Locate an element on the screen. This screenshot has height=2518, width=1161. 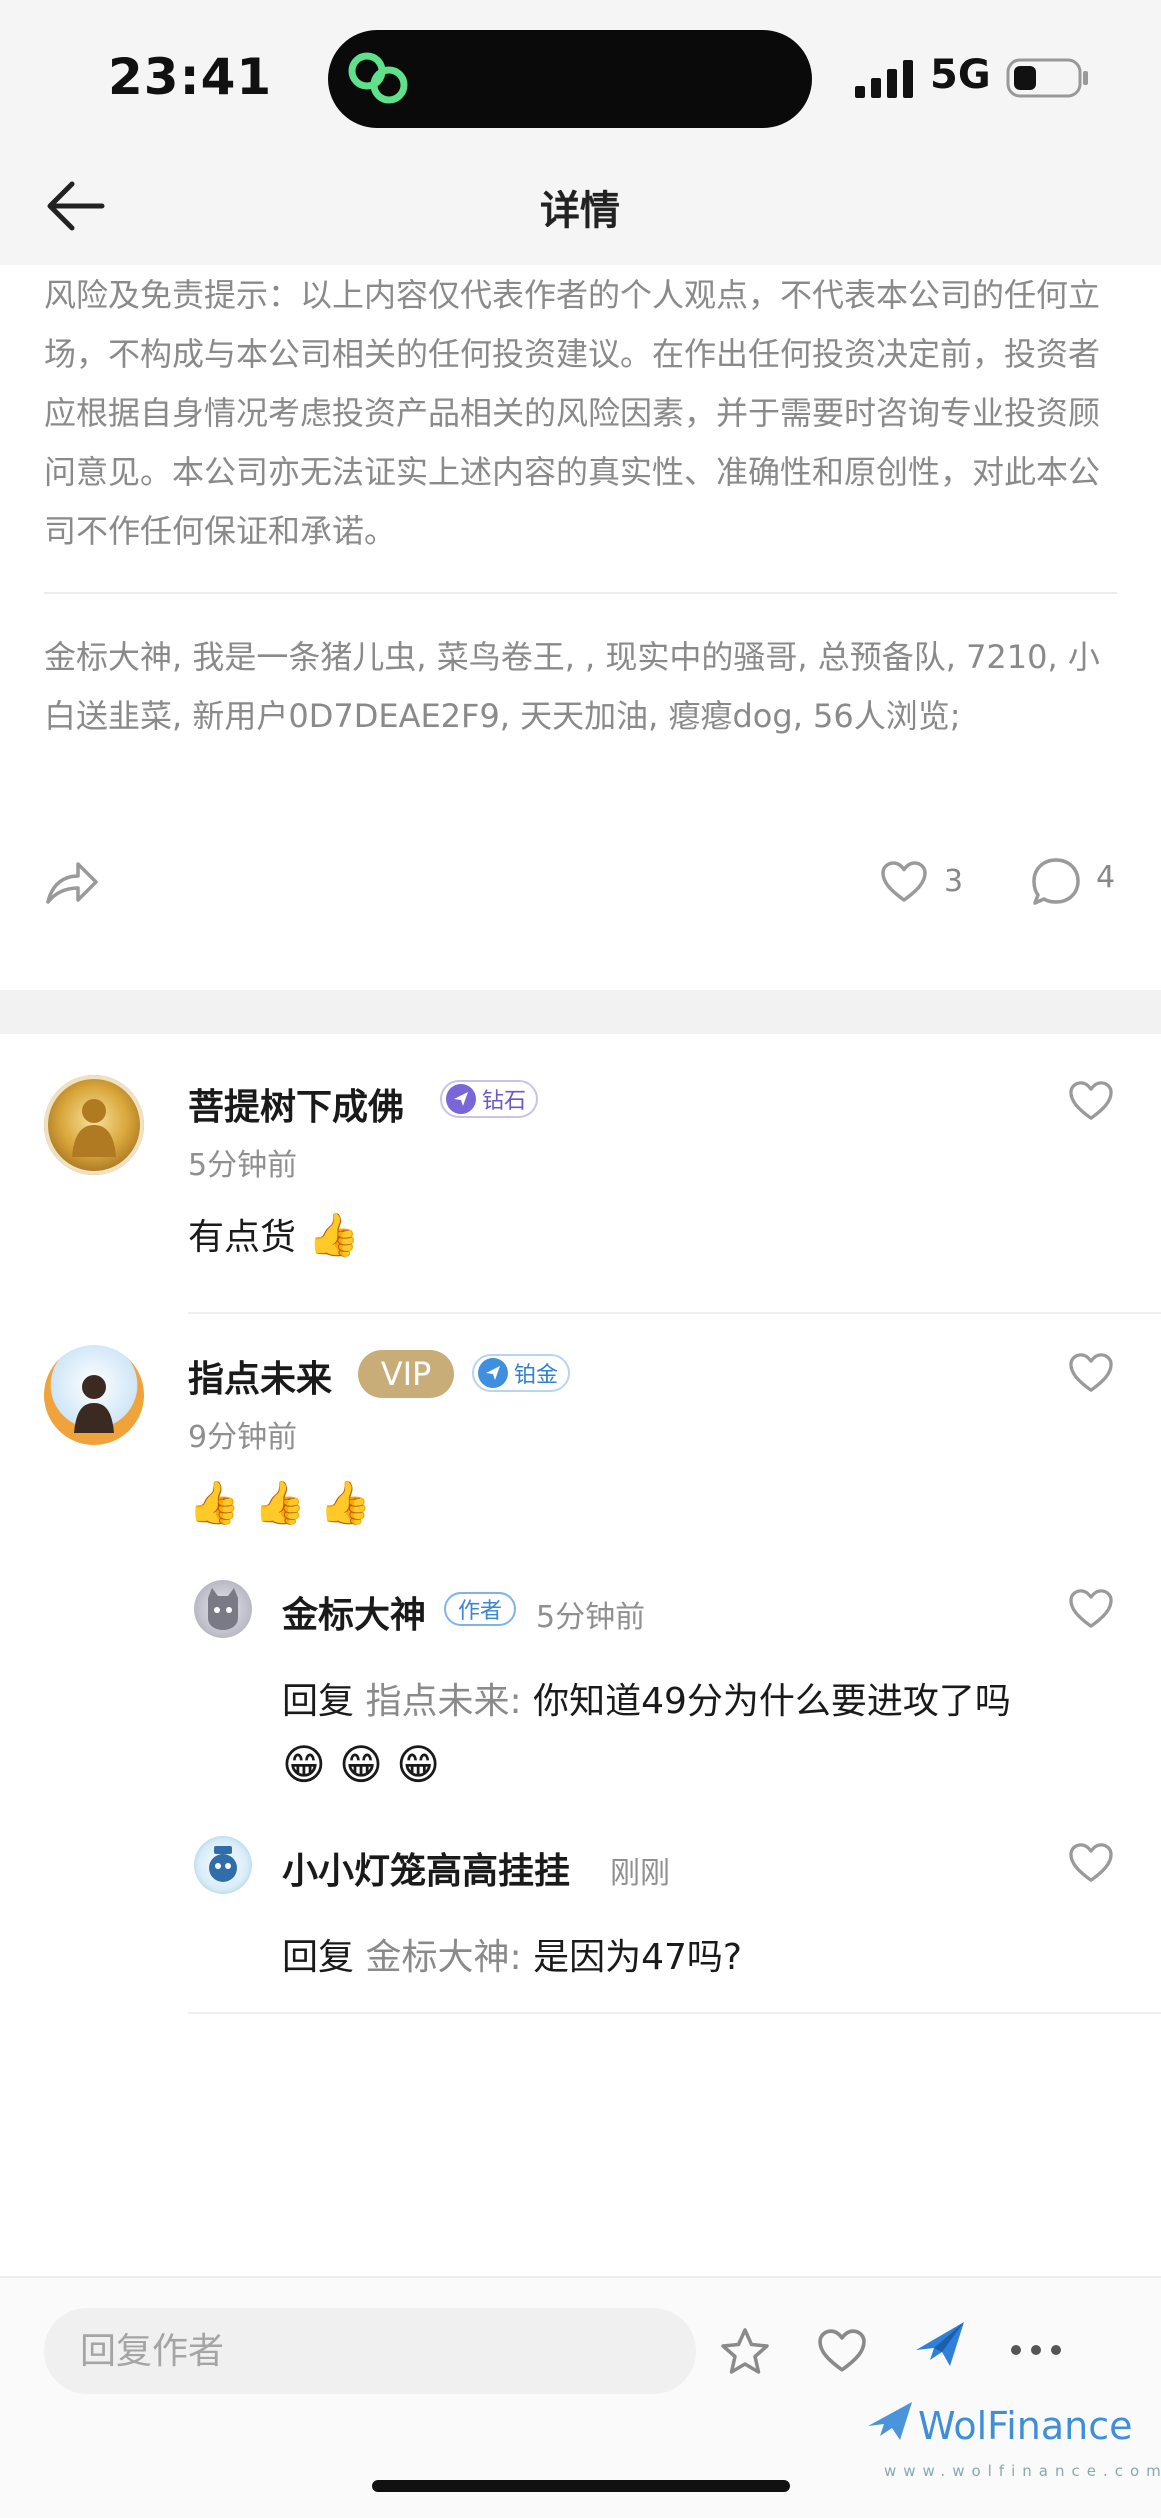
link-icon is located at coordinates (378, 78).